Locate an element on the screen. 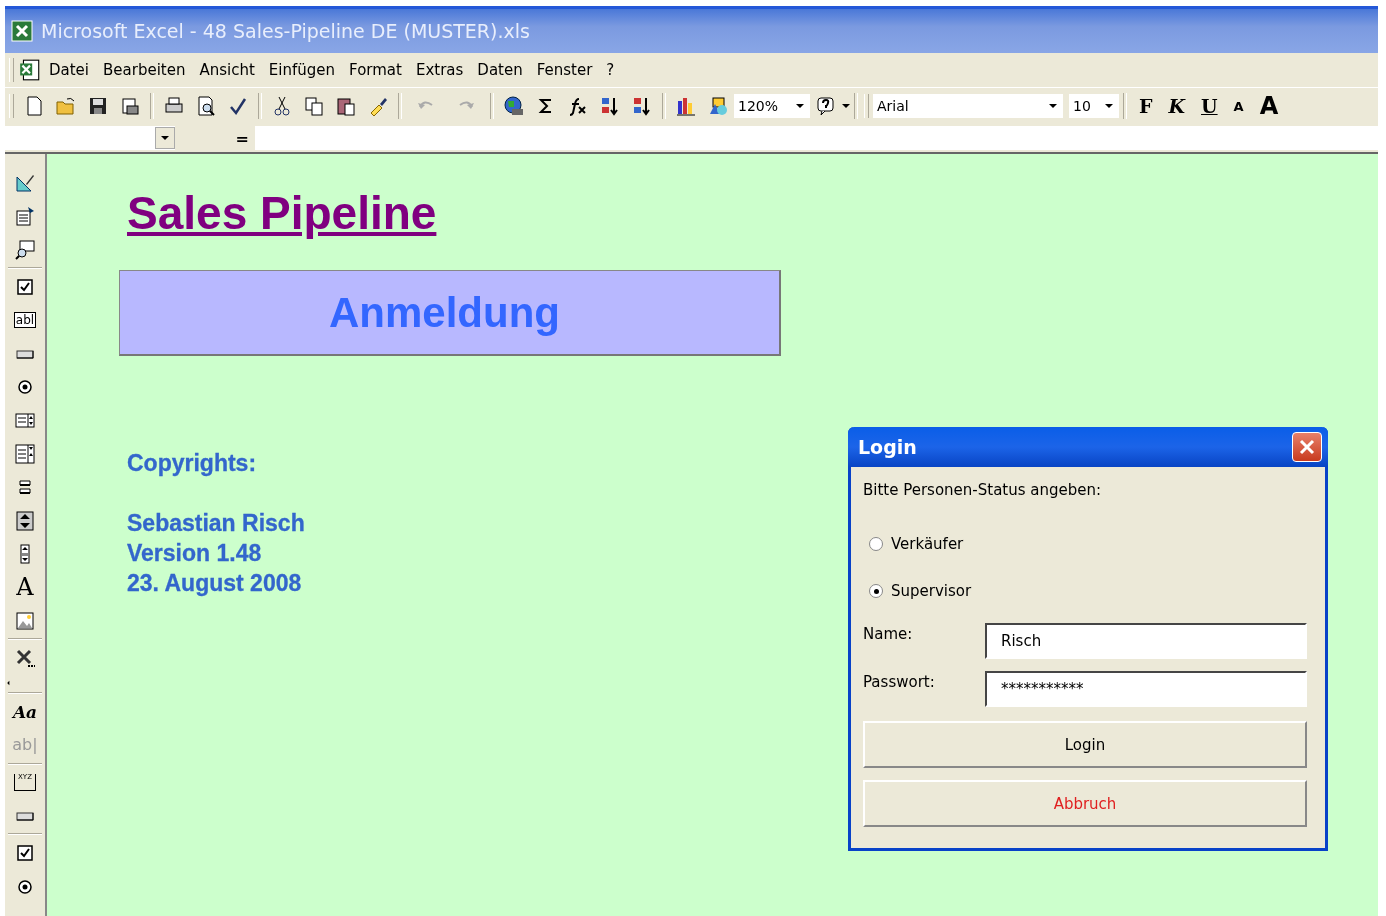  menu-item: Fenster is located at coordinates (564, 70).